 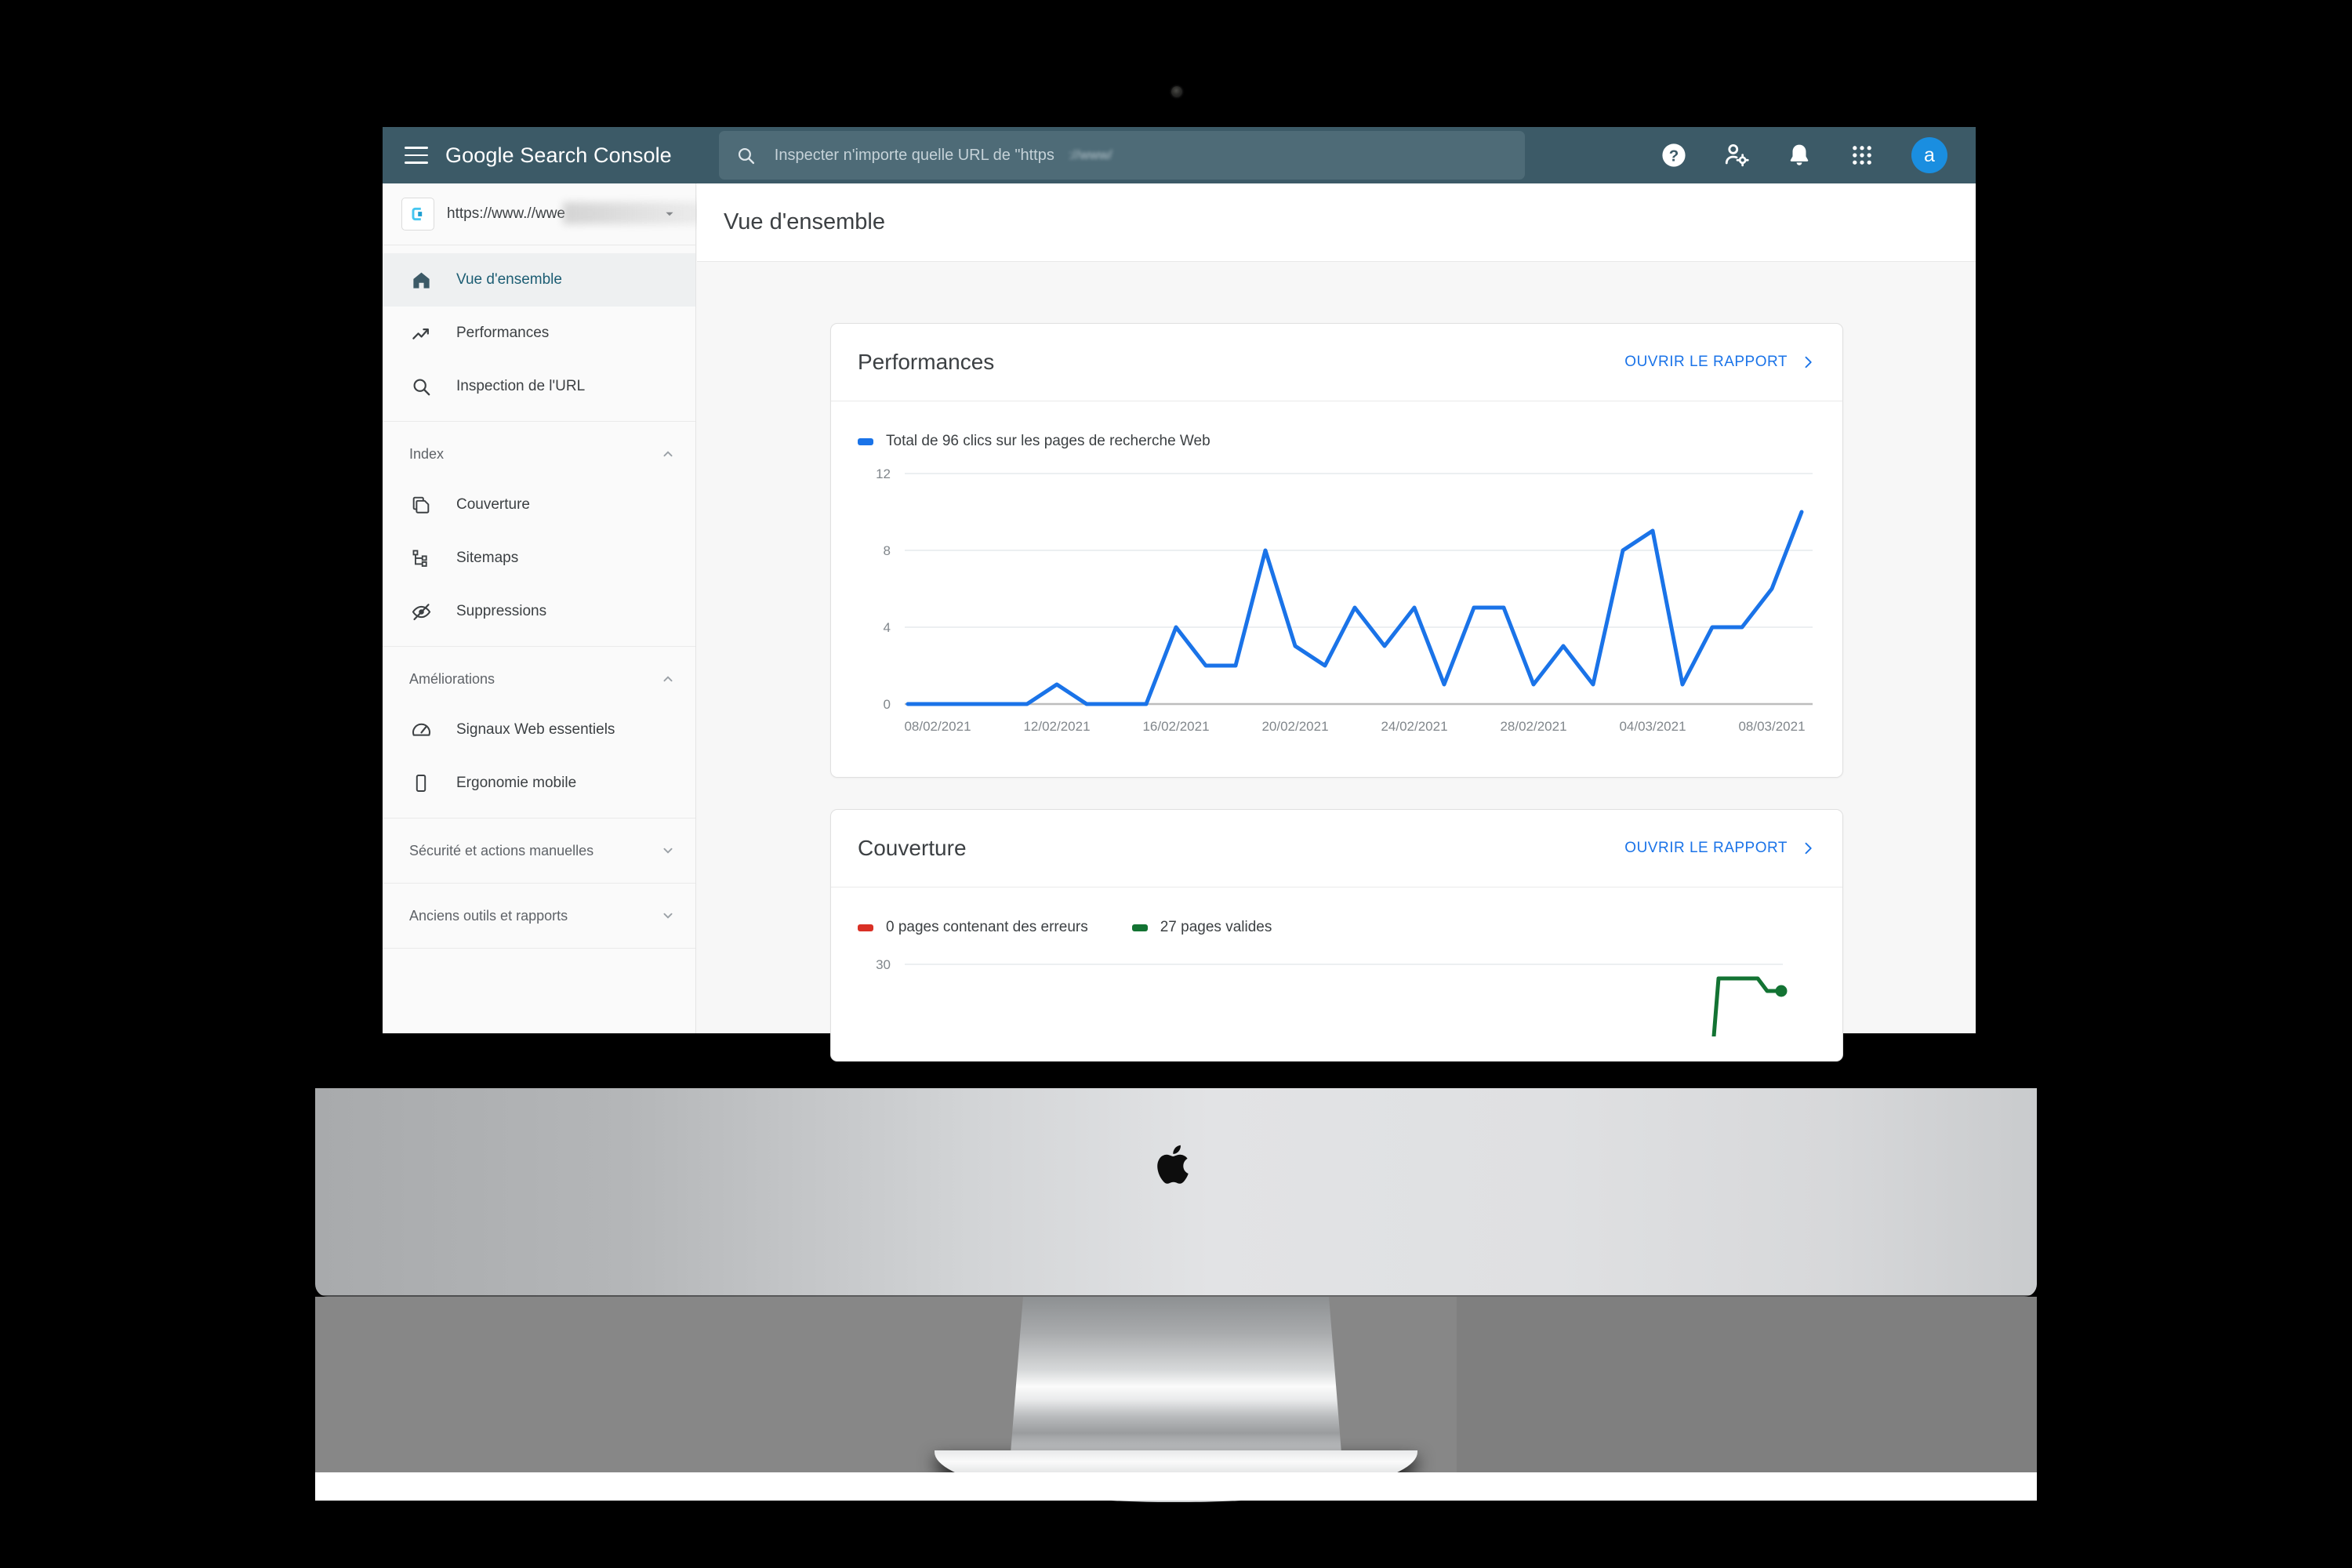 What do you see at coordinates (804, 221) in the screenshot?
I see `page-title: Vue d'ensemble` at bounding box center [804, 221].